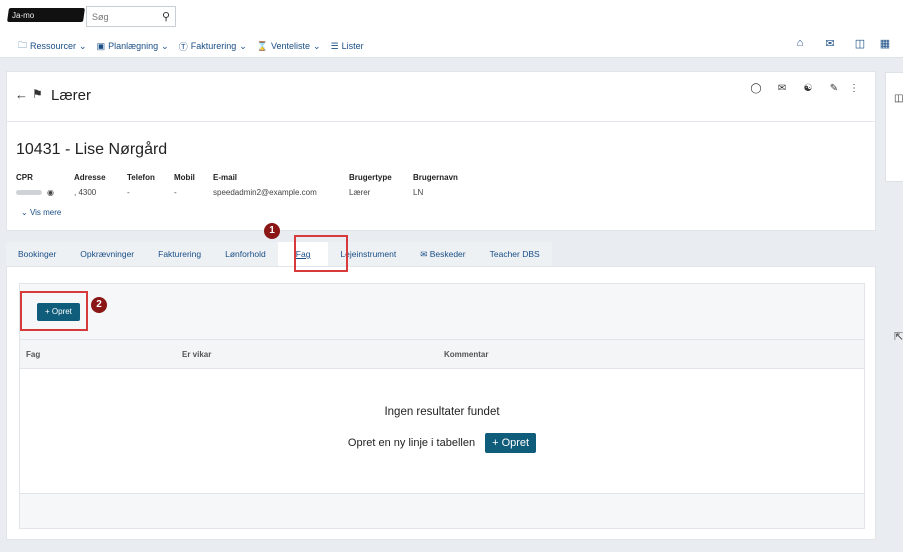  I want to click on search-box: ⚲, so click(131, 16).